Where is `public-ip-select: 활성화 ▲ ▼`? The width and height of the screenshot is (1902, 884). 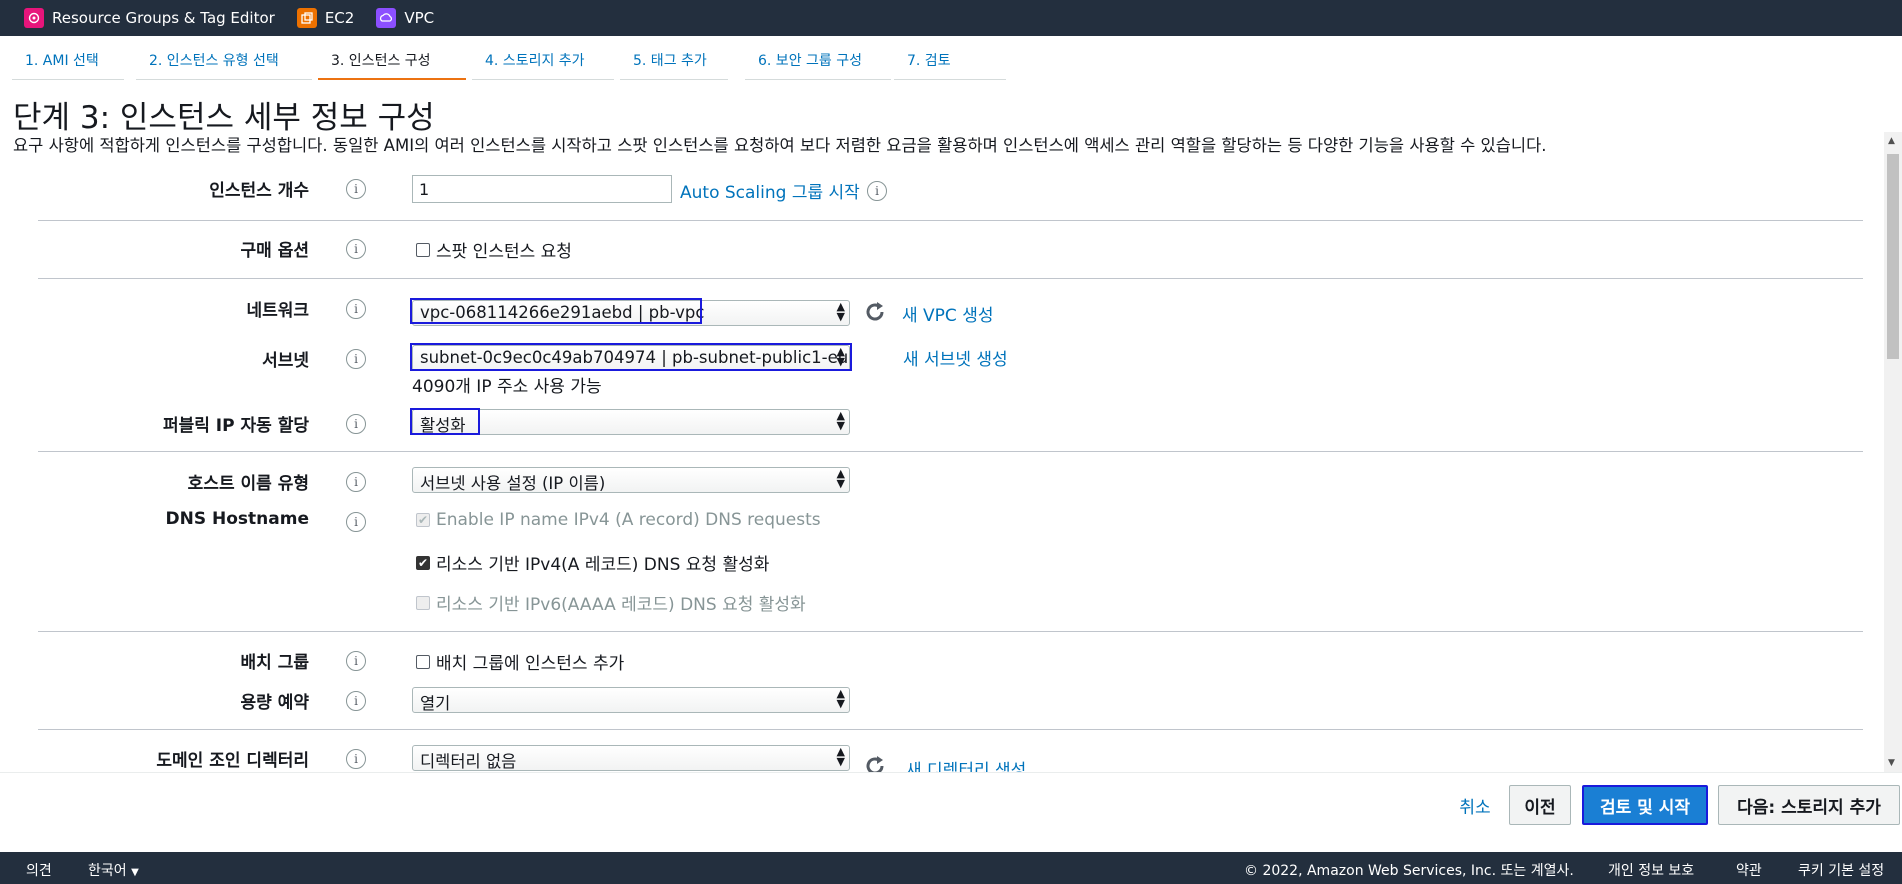
public-ip-select: 활성화 ▲ ▼ is located at coordinates (631, 422).